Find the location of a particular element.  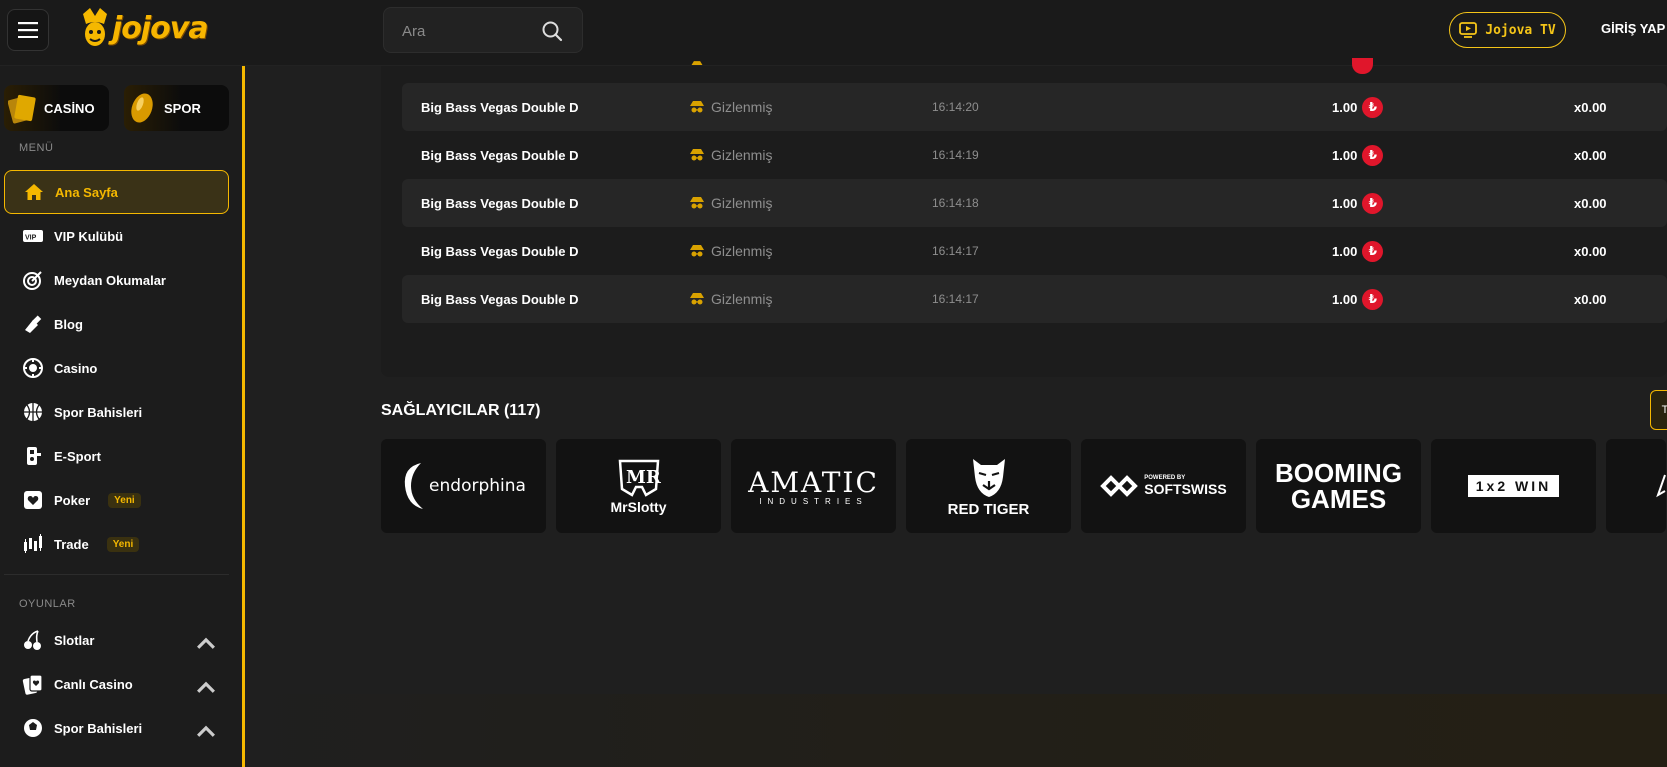

nav-label: VIP Kulübü is located at coordinates (89, 236).